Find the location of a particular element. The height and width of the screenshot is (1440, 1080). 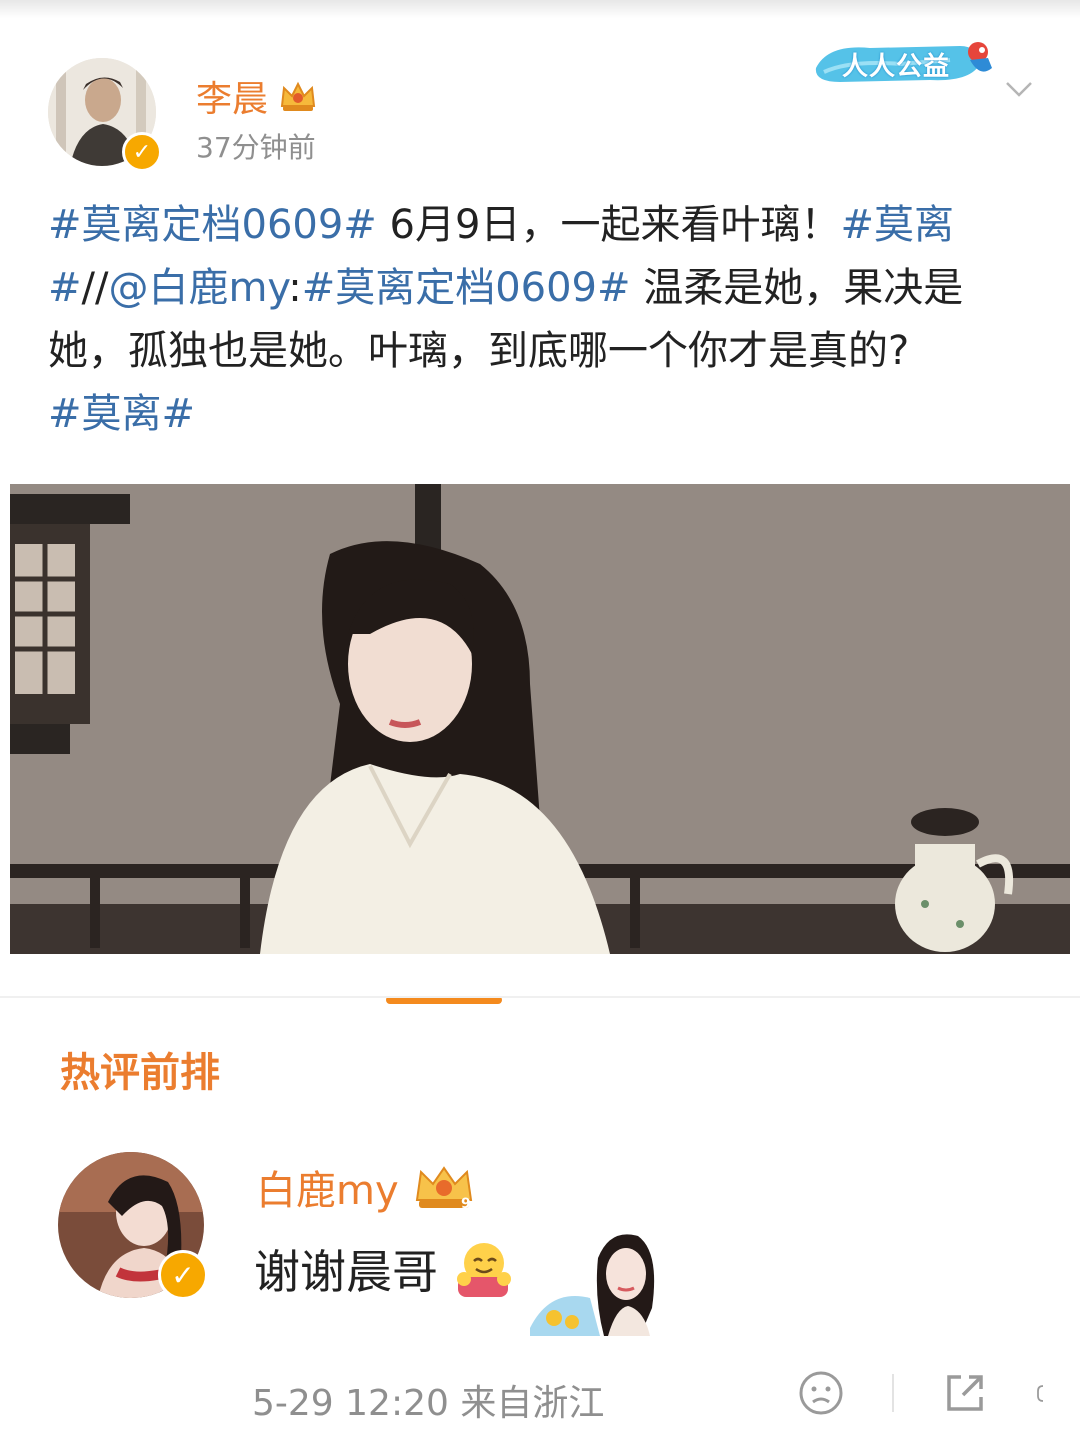

comment-date: 5-29 12:20 is located at coordinates (350, 1403).